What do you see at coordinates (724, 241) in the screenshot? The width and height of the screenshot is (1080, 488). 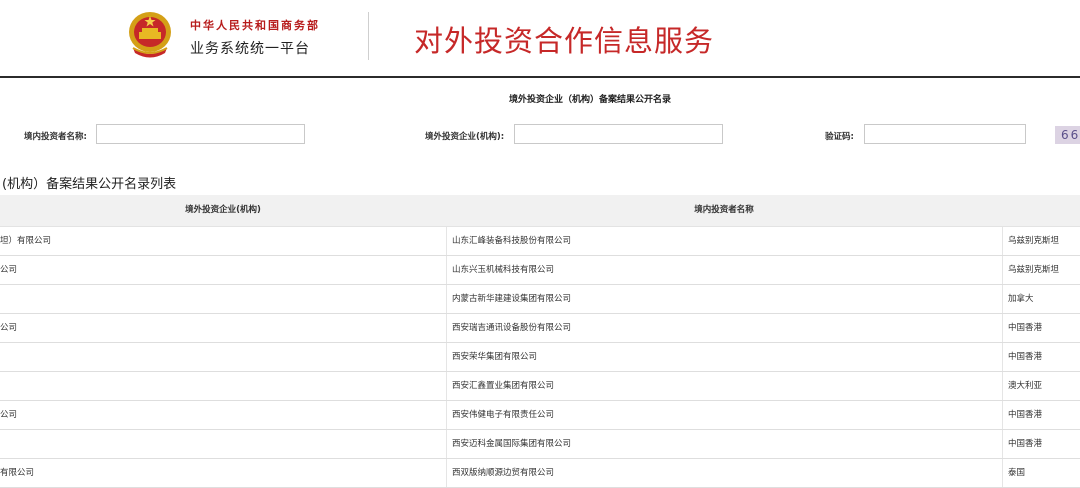 I see `cell-investor: 山东汇峰装备科技股份有限公司` at bounding box center [724, 241].